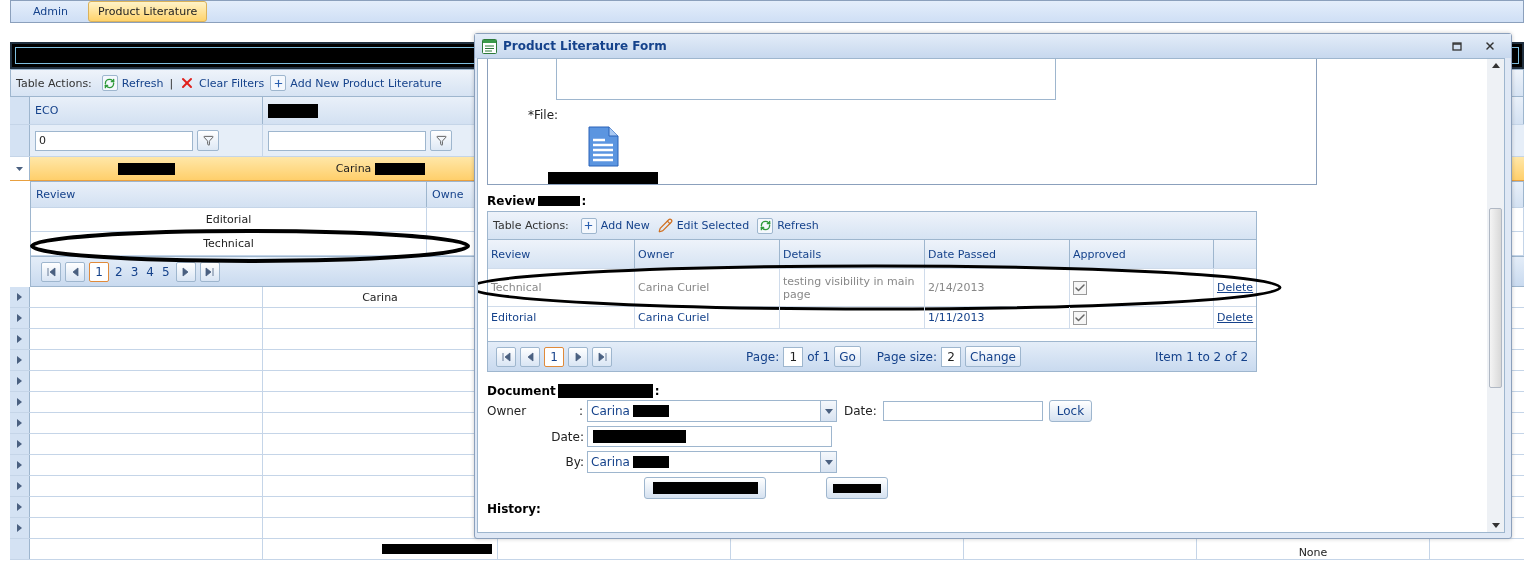 The image size is (1524, 565). I want to click on lock-button: Lock, so click(1070, 411).